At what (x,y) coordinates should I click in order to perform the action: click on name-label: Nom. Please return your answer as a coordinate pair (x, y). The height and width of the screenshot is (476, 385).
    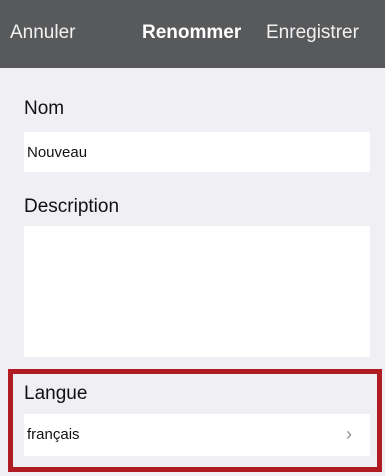
    Looking at the image, I should click on (44, 108).